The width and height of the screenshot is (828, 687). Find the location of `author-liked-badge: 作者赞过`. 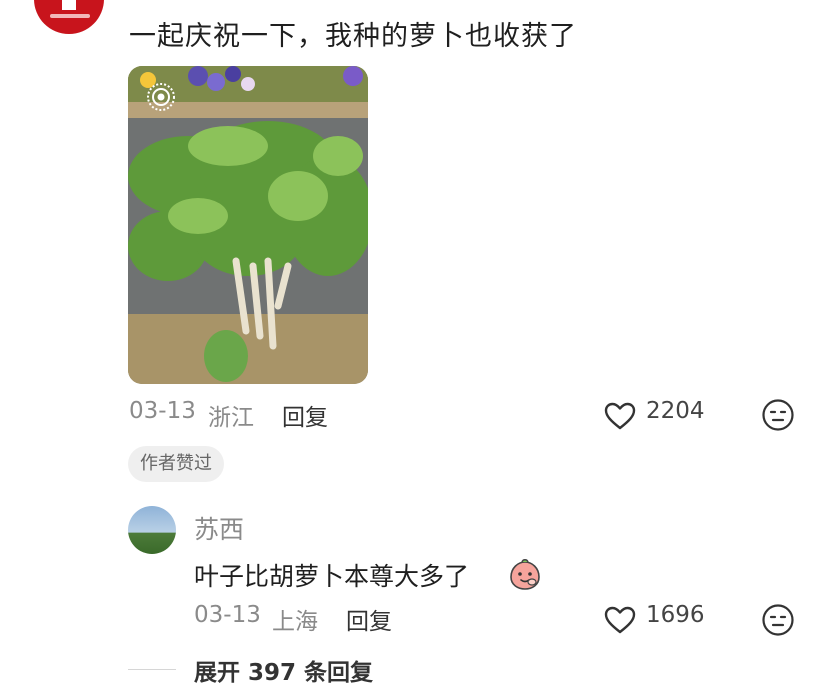

author-liked-badge: 作者赞过 is located at coordinates (176, 464).